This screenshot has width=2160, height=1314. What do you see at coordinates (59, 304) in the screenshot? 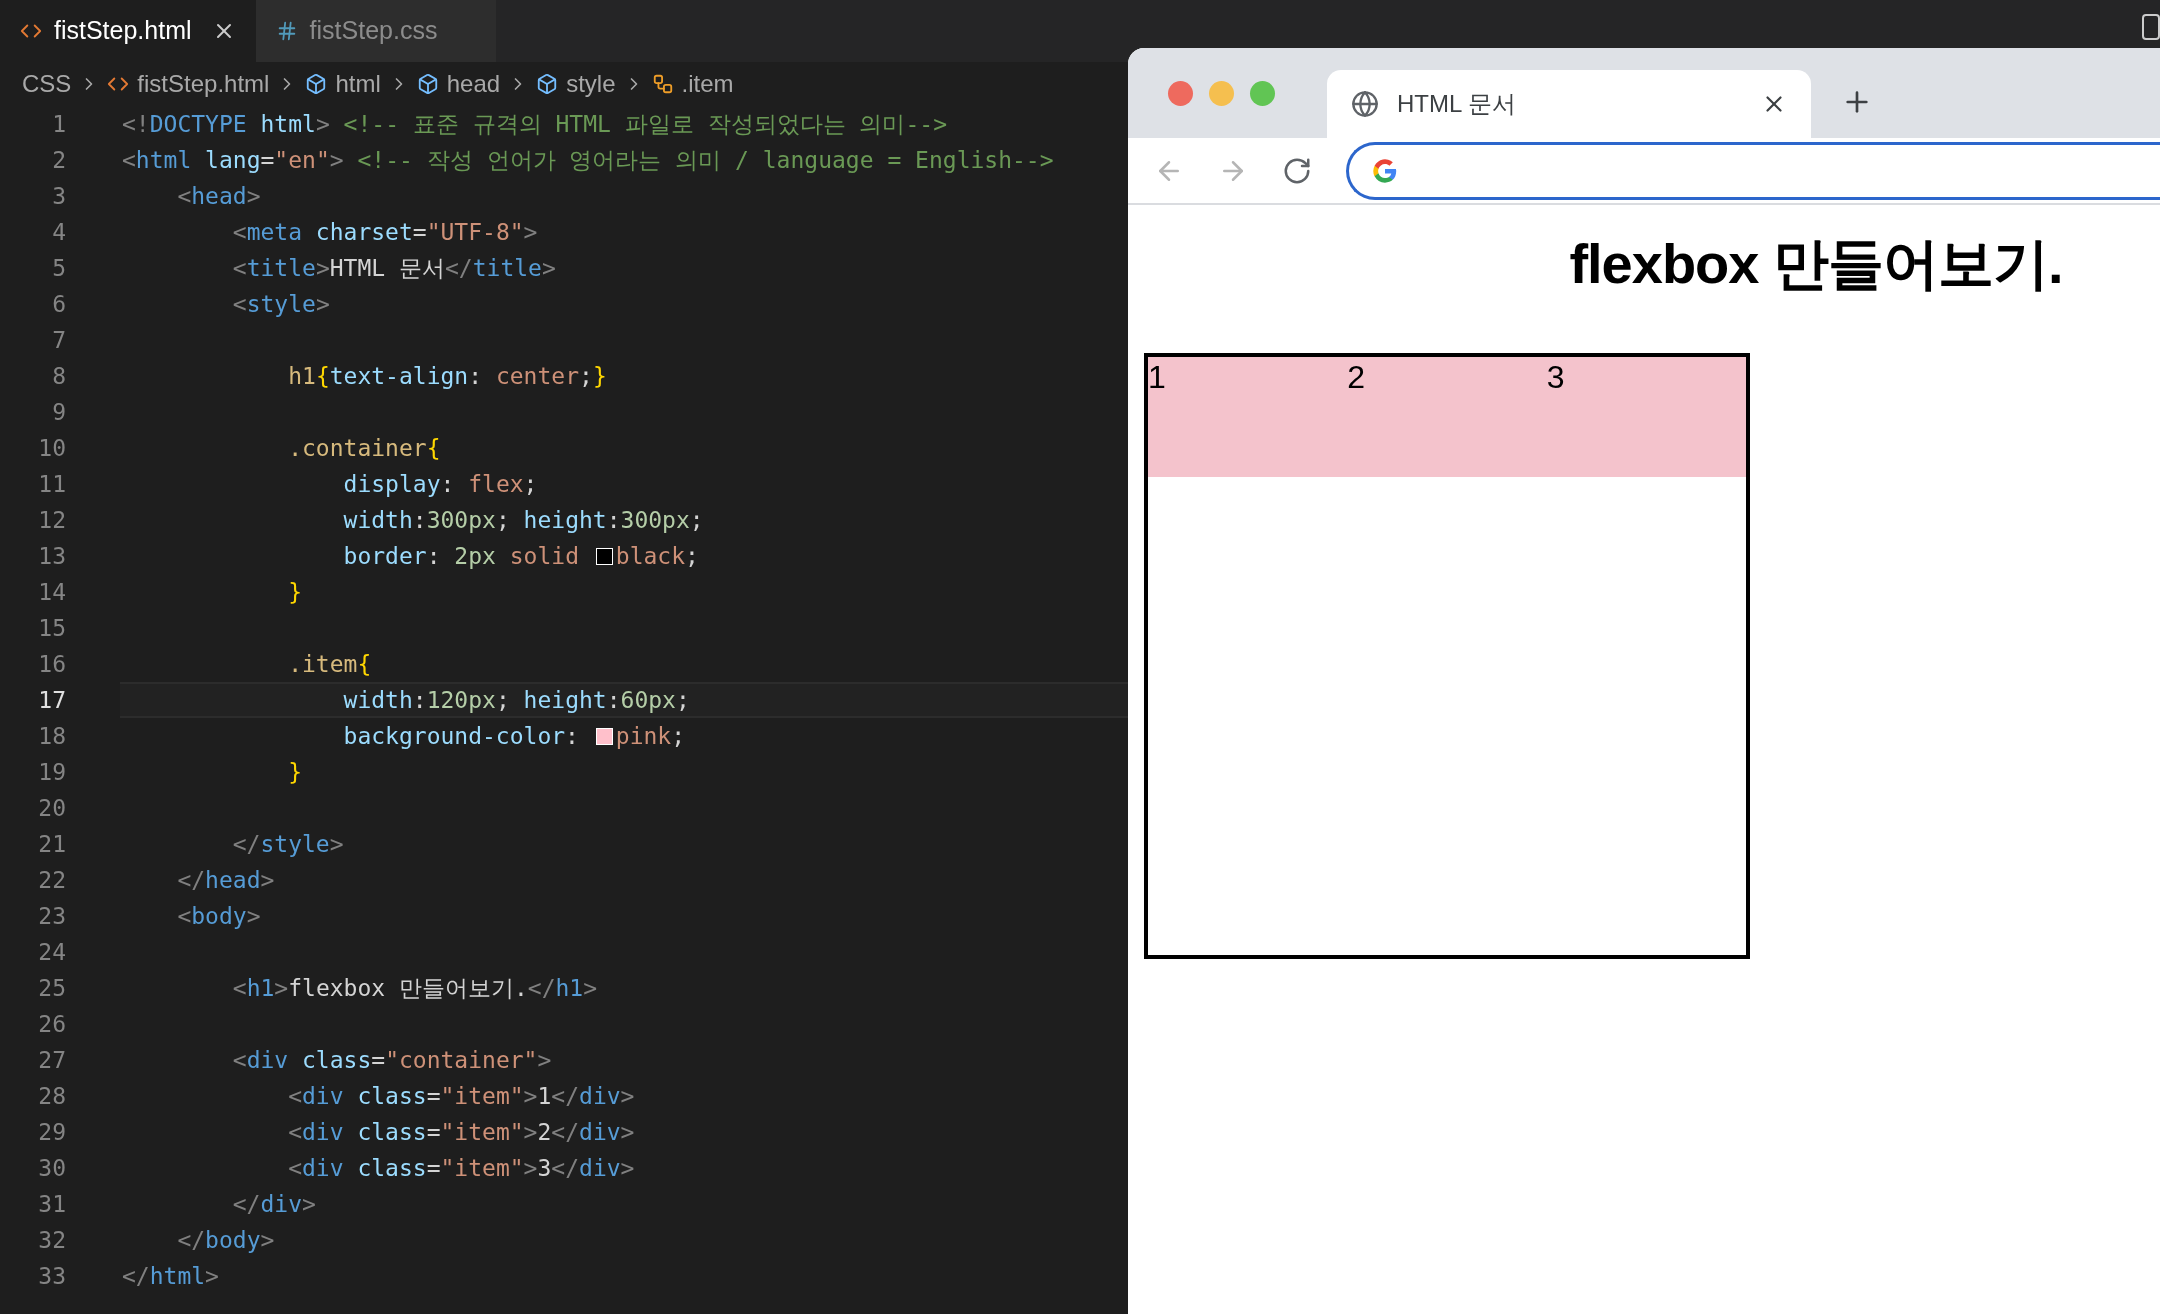
I see `line-number: 6` at bounding box center [59, 304].